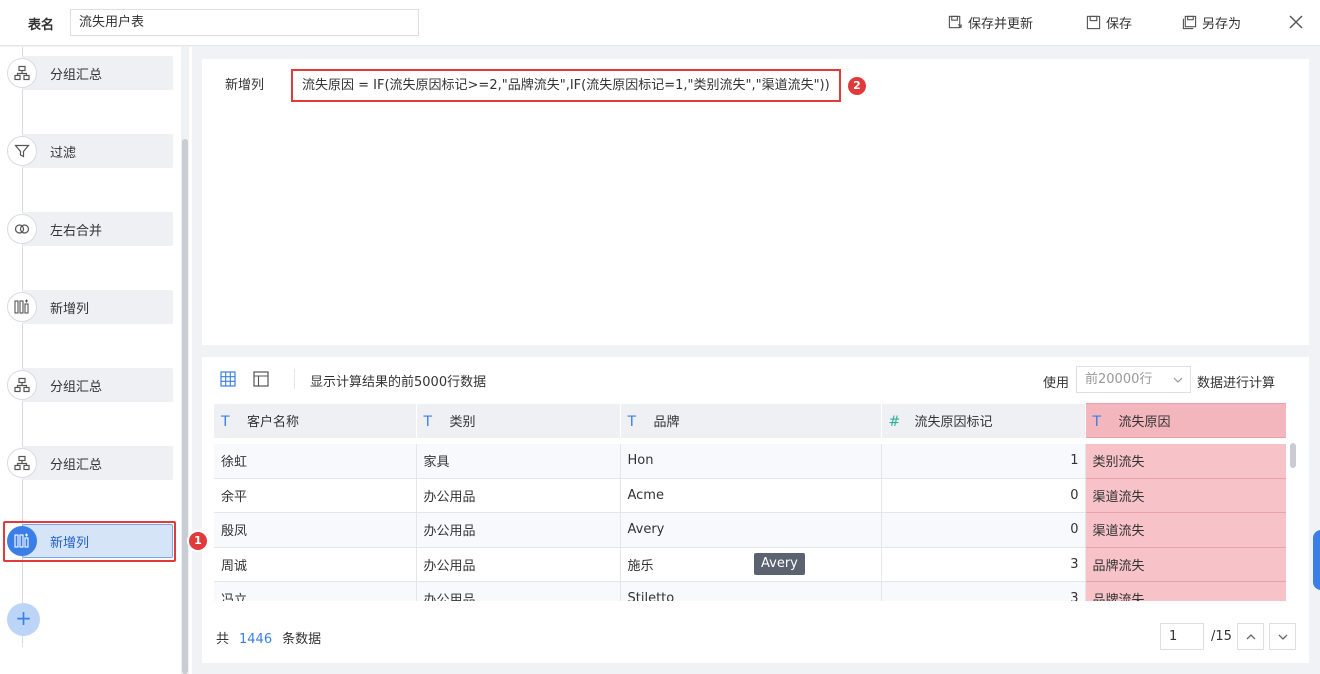 This screenshot has height=674, width=1320. What do you see at coordinates (1185, 420) in the screenshot?
I see `column-header-highlighted: T 流失原因` at bounding box center [1185, 420].